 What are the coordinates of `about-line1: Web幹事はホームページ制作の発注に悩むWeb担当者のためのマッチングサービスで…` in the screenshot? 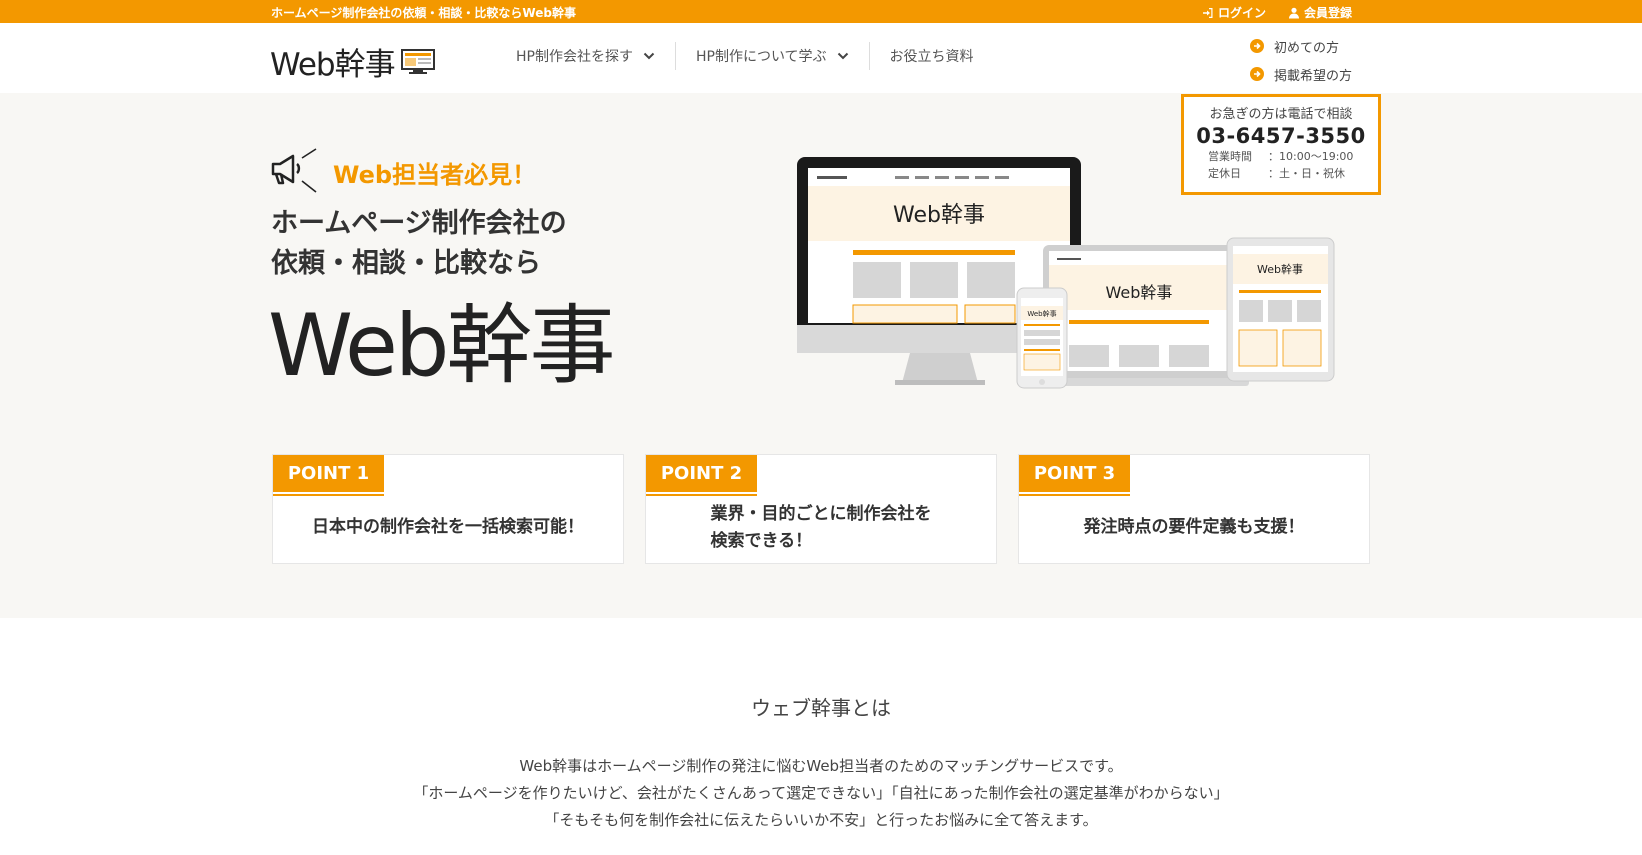 It's located at (821, 766).